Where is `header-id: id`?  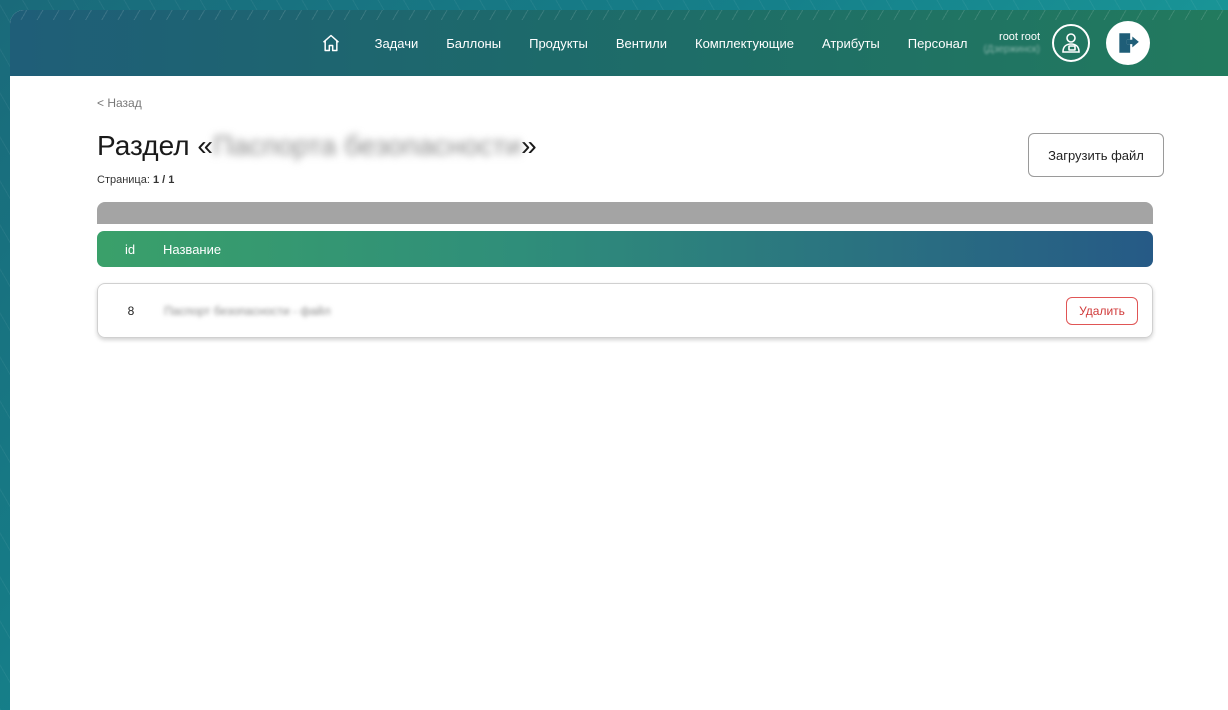 header-id: id is located at coordinates (130, 249).